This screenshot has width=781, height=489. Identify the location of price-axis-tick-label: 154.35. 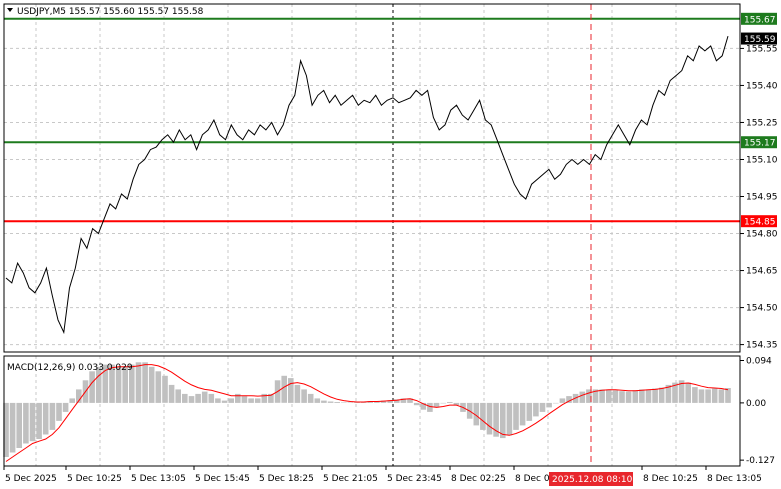
(762, 346).